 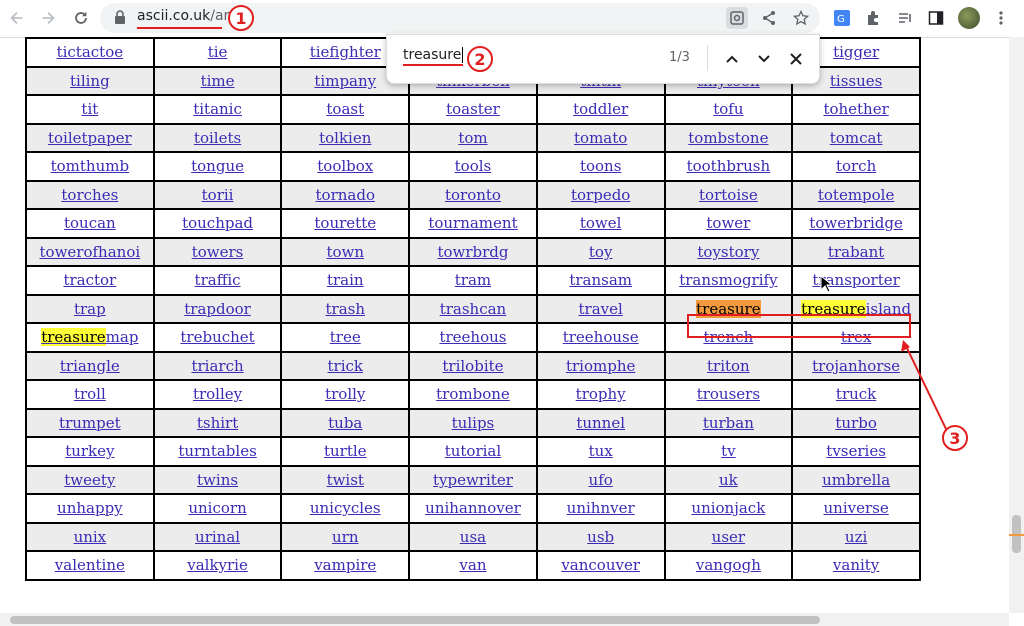 I want to click on art-link: tulips, so click(x=473, y=423).